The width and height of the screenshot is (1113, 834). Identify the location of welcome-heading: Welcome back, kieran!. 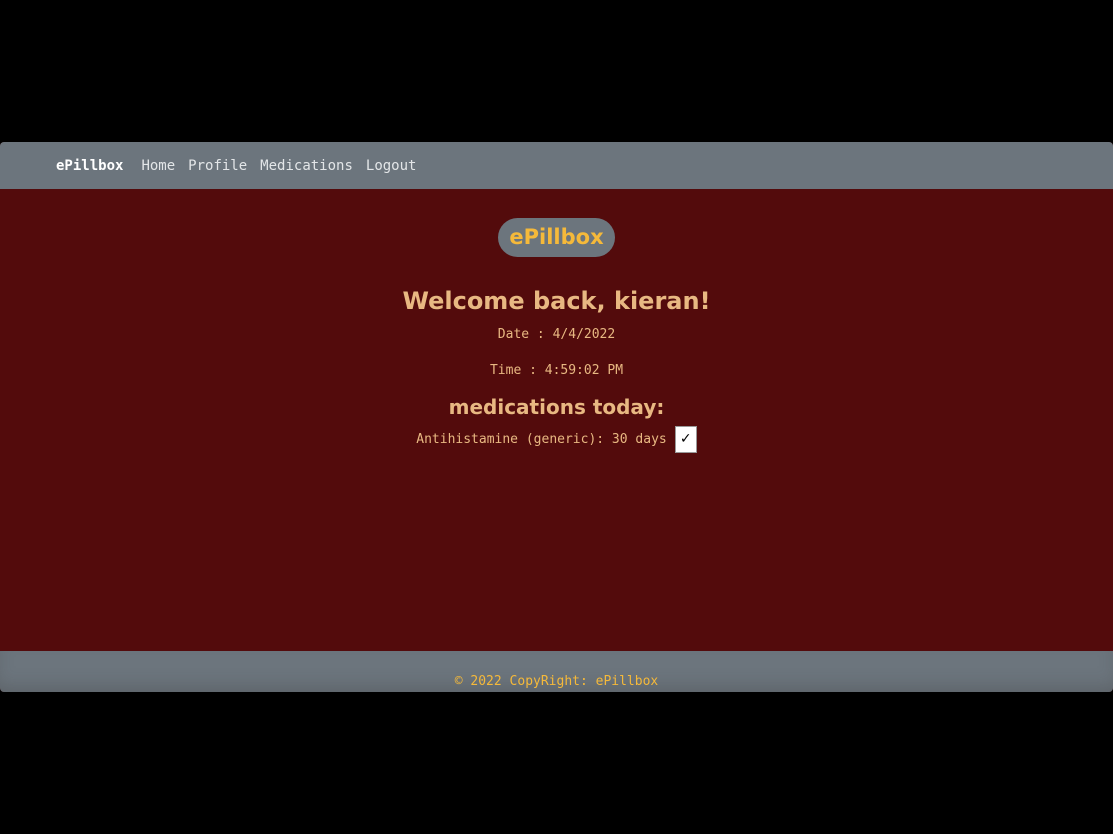
(556, 301).